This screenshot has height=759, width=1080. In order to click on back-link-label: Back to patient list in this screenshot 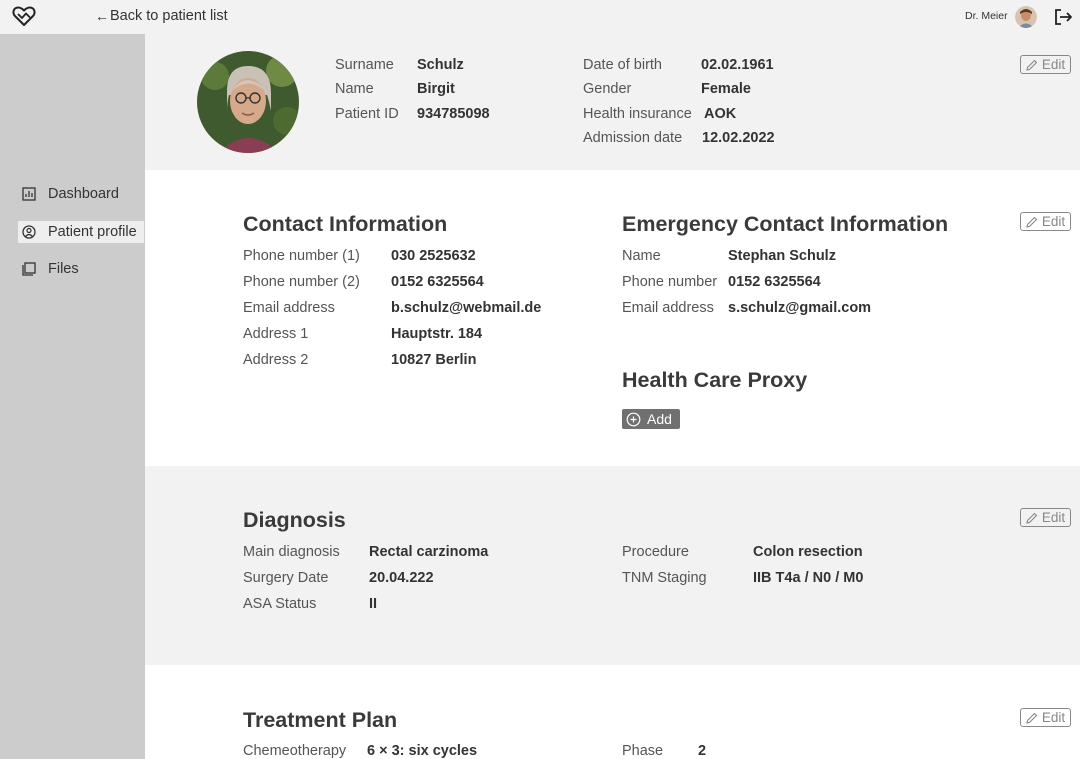, I will do `click(169, 16)`.